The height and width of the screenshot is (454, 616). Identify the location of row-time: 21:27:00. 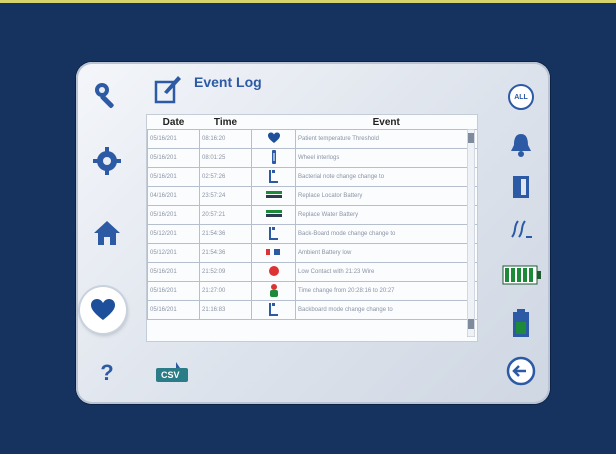
(225, 291).